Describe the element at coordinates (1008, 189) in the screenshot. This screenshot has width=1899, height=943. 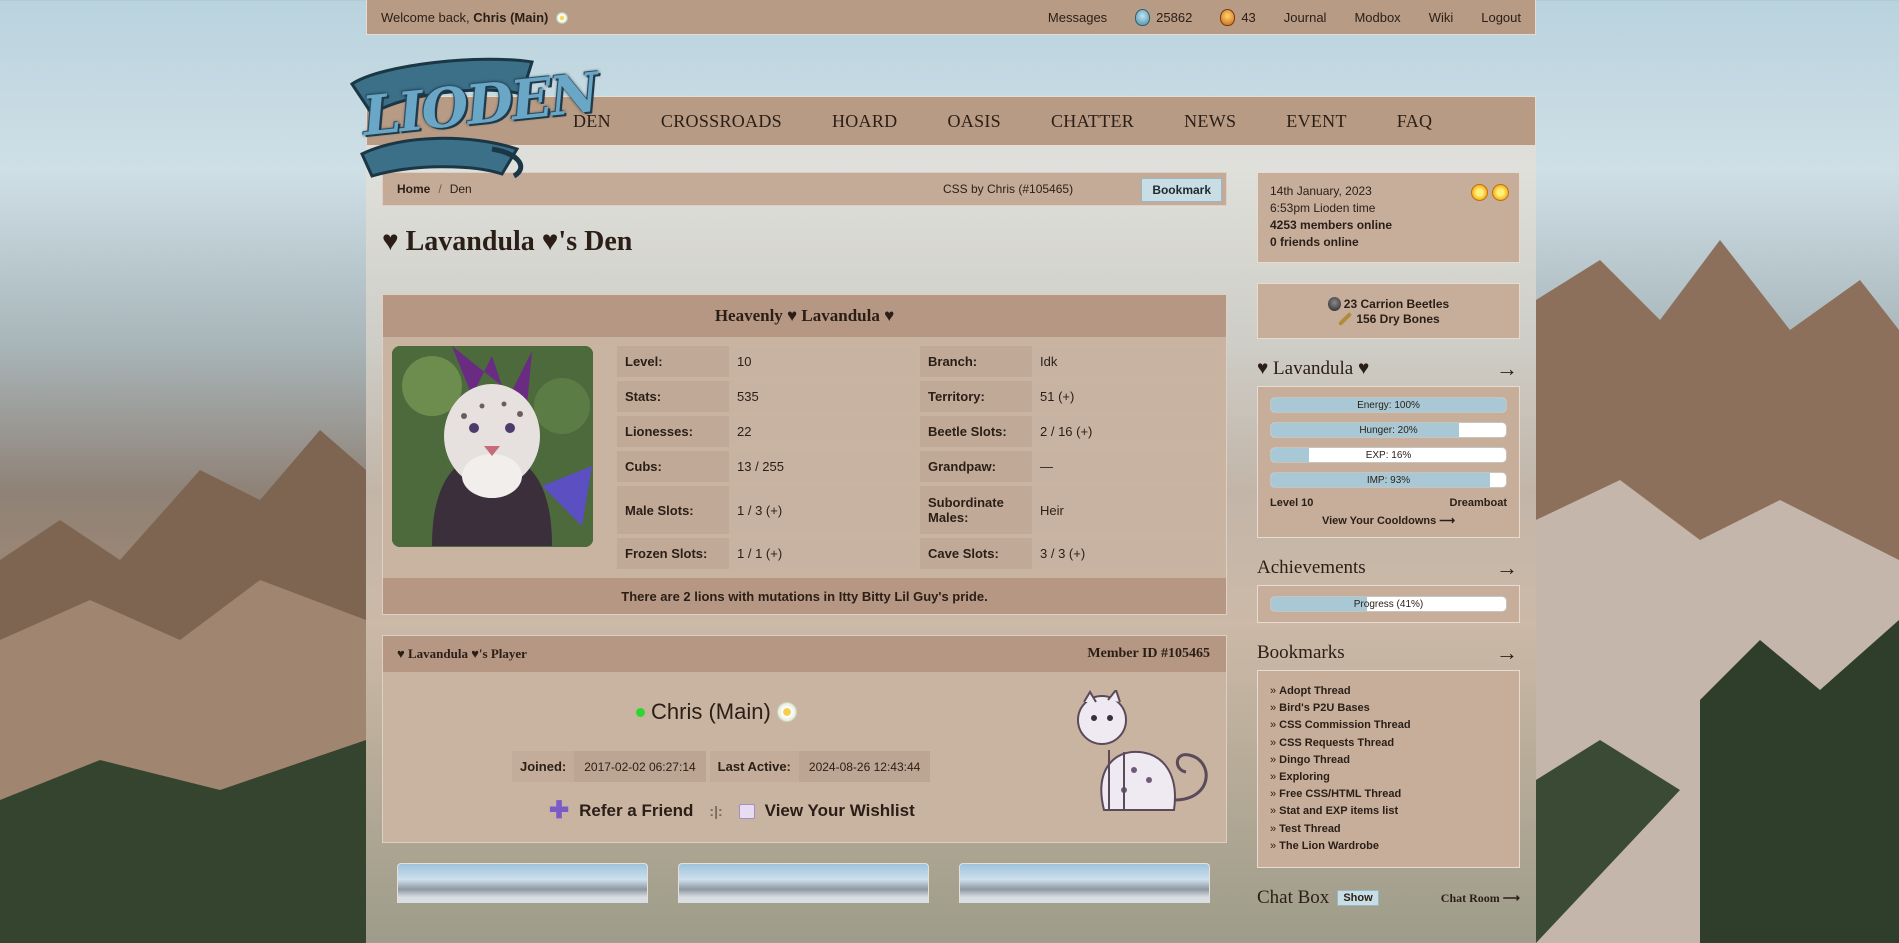
I see `css-credit: CSS by Chris (#105465)` at that location.